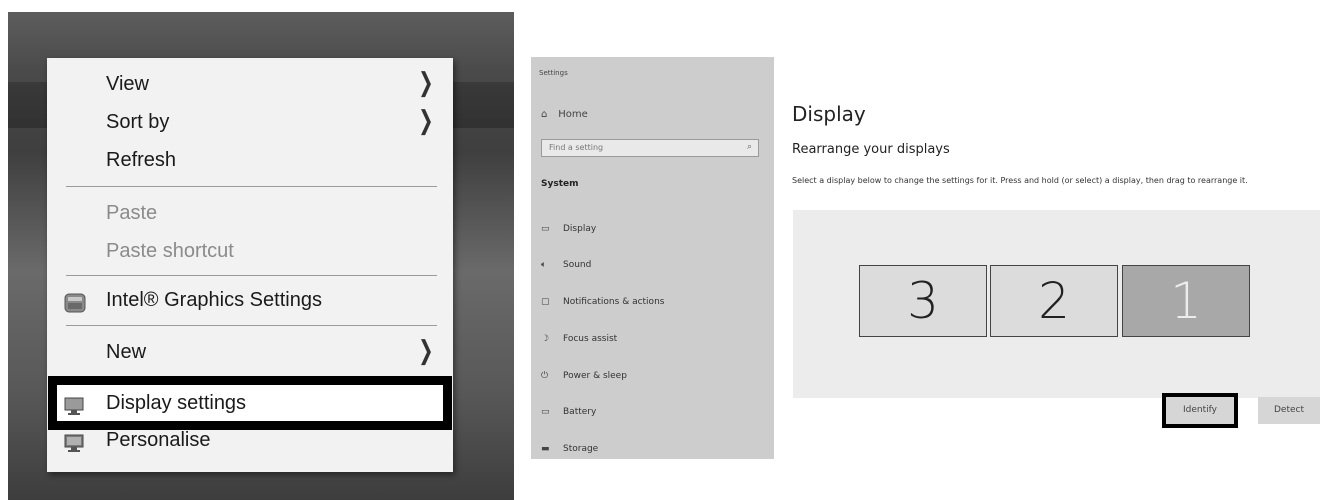  I want to click on monitor-icon: ▭, so click(545, 229).